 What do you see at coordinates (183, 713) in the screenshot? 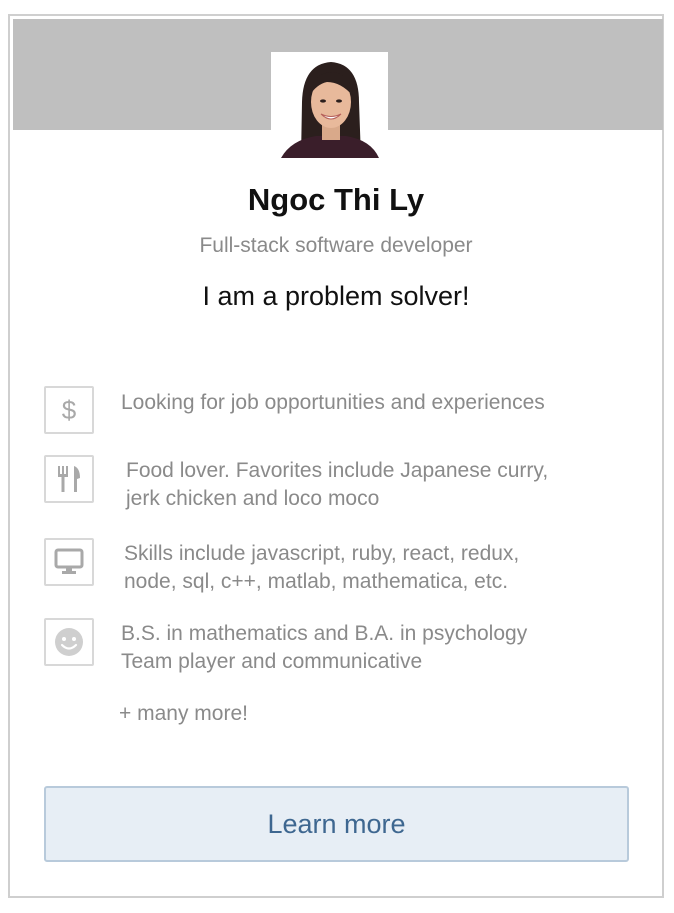
I see `more-text: + many more!` at bounding box center [183, 713].